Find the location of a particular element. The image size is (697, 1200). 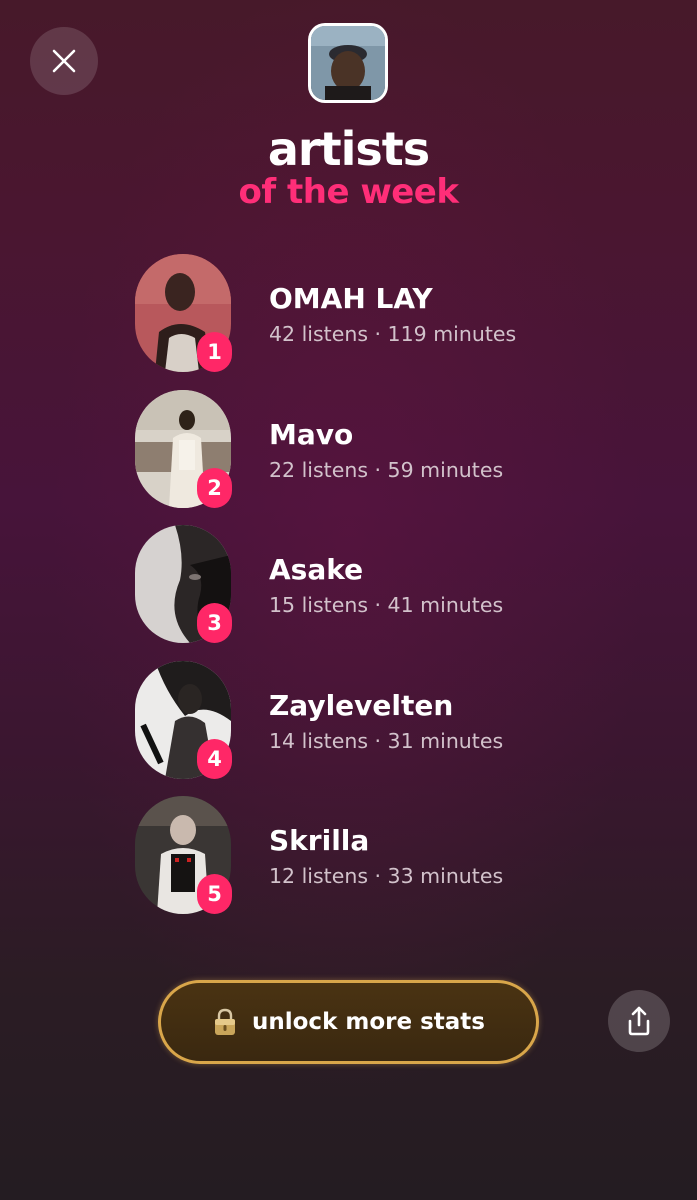

rank-badge: 3 is located at coordinates (214, 623).